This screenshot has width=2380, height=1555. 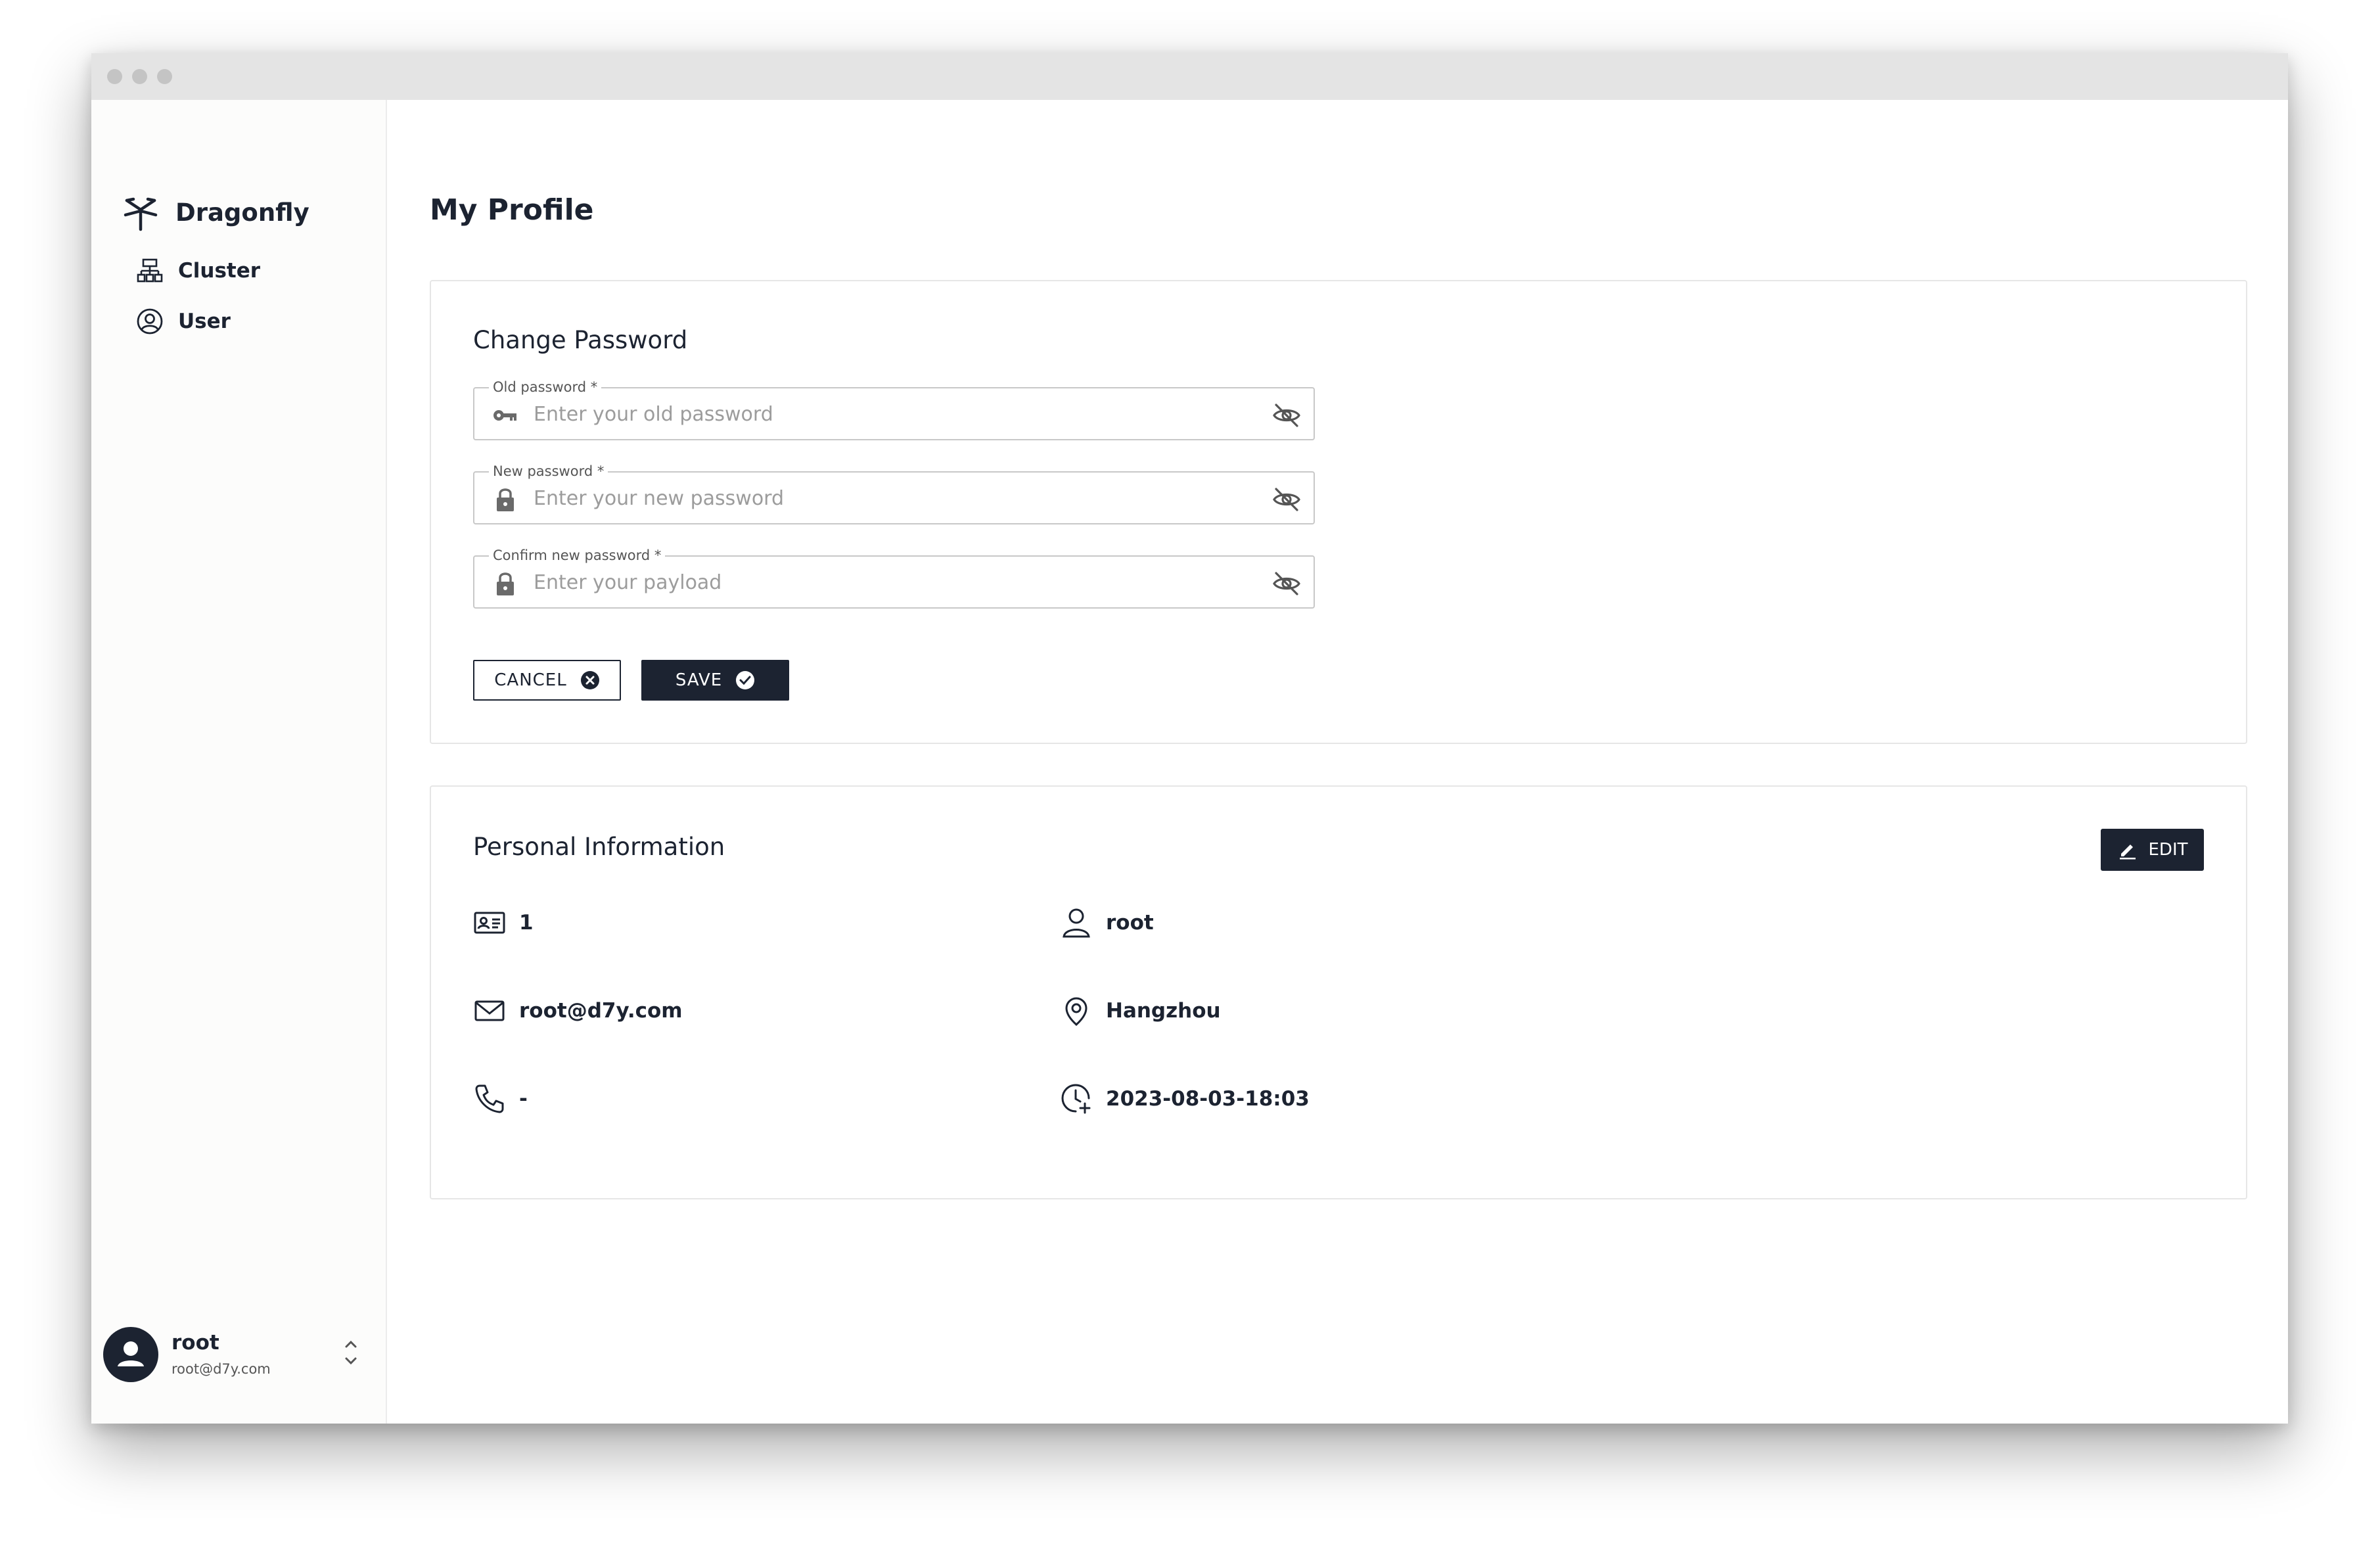 What do you see at coordinates (139, 76) in the screenshot?
I see `window-minimize-dot` at bounding box center [139, 76].